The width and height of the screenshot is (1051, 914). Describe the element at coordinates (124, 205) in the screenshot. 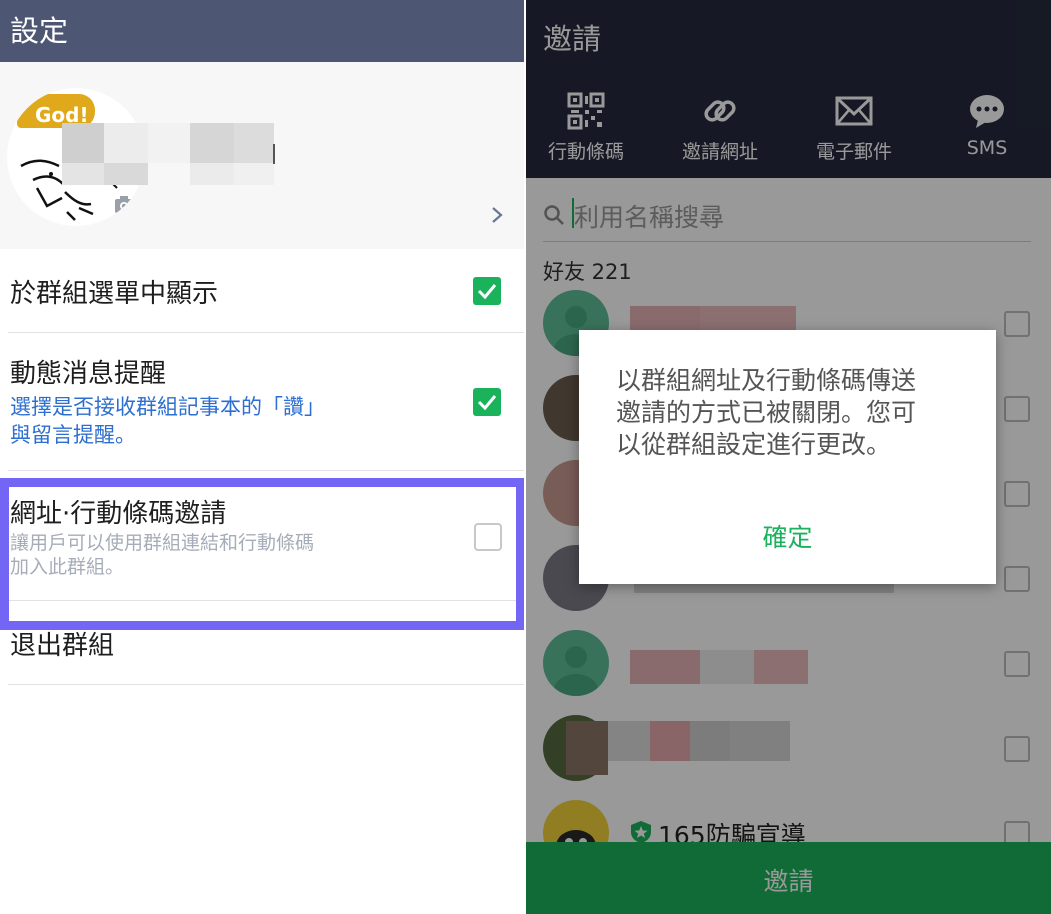

I see `camera-icon` at that location.